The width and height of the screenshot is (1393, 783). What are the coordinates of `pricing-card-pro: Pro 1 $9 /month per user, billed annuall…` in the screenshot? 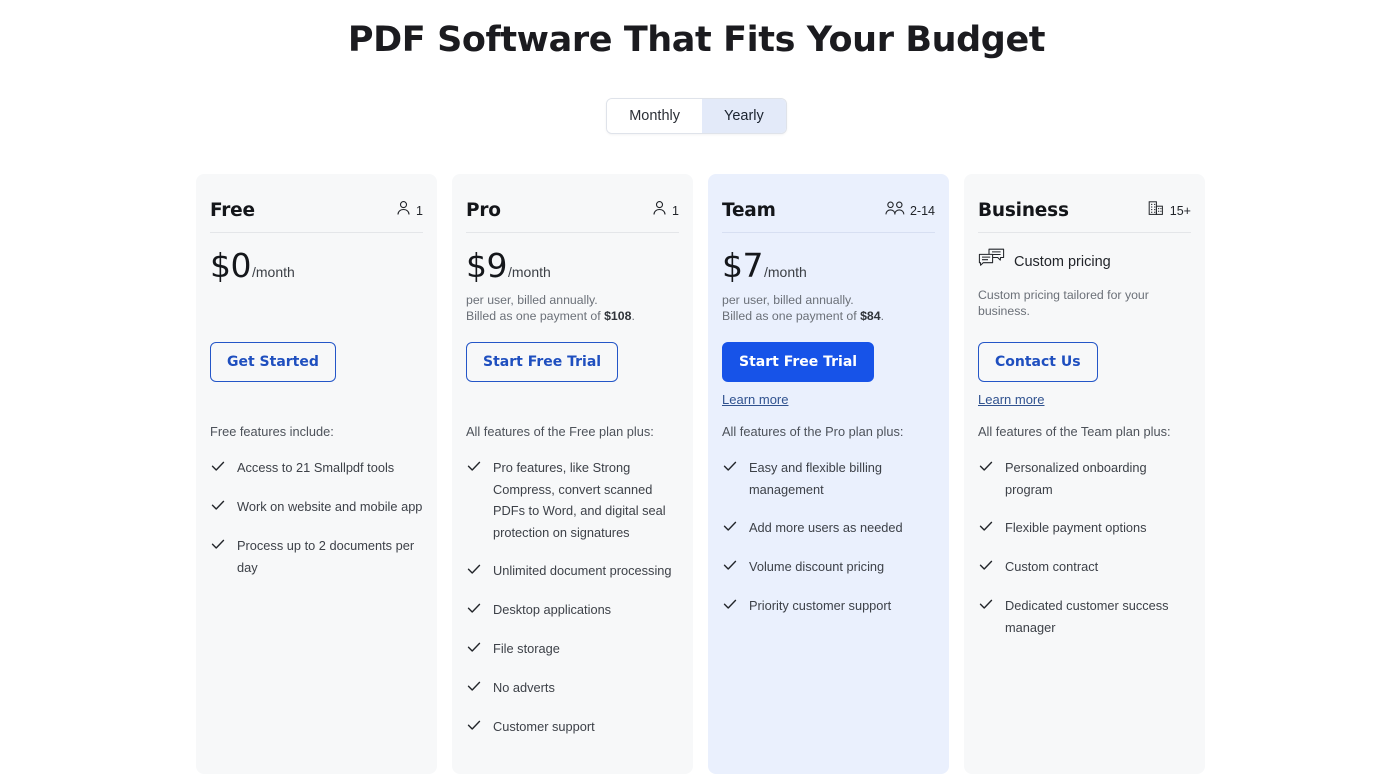 It's located at (572, 474).